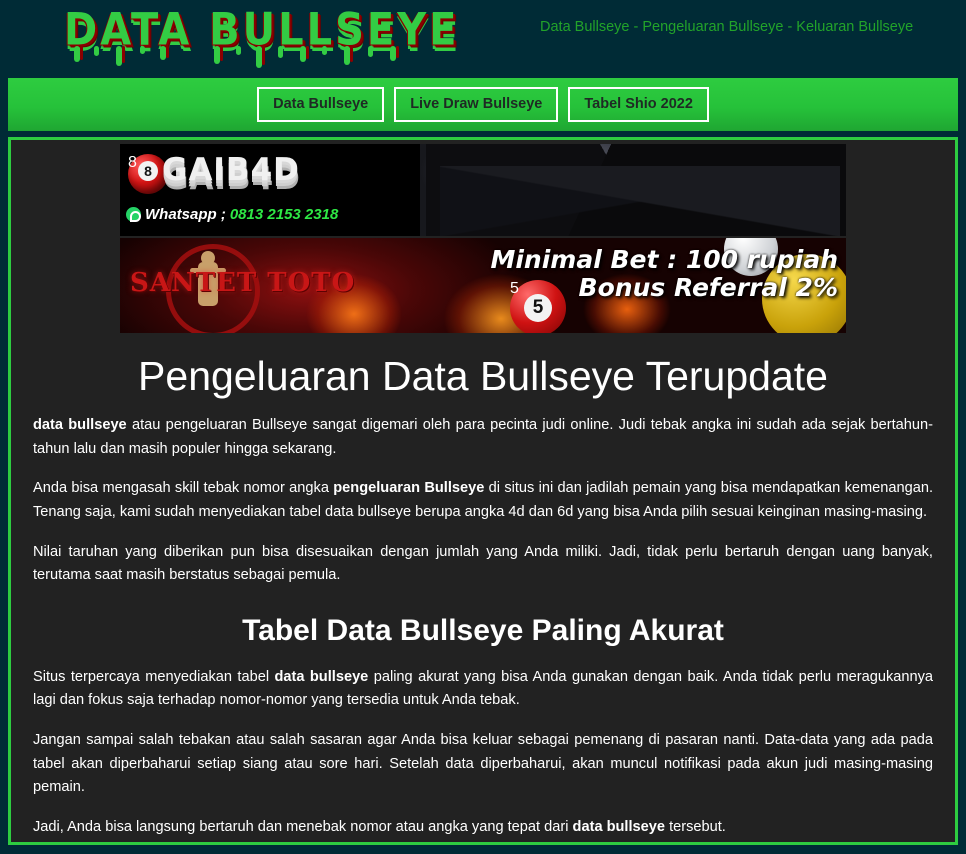  Describe the element at coordinates (321, 676) in the screenshot. I see `paragraph-4-bold: data bullseye` at that location.